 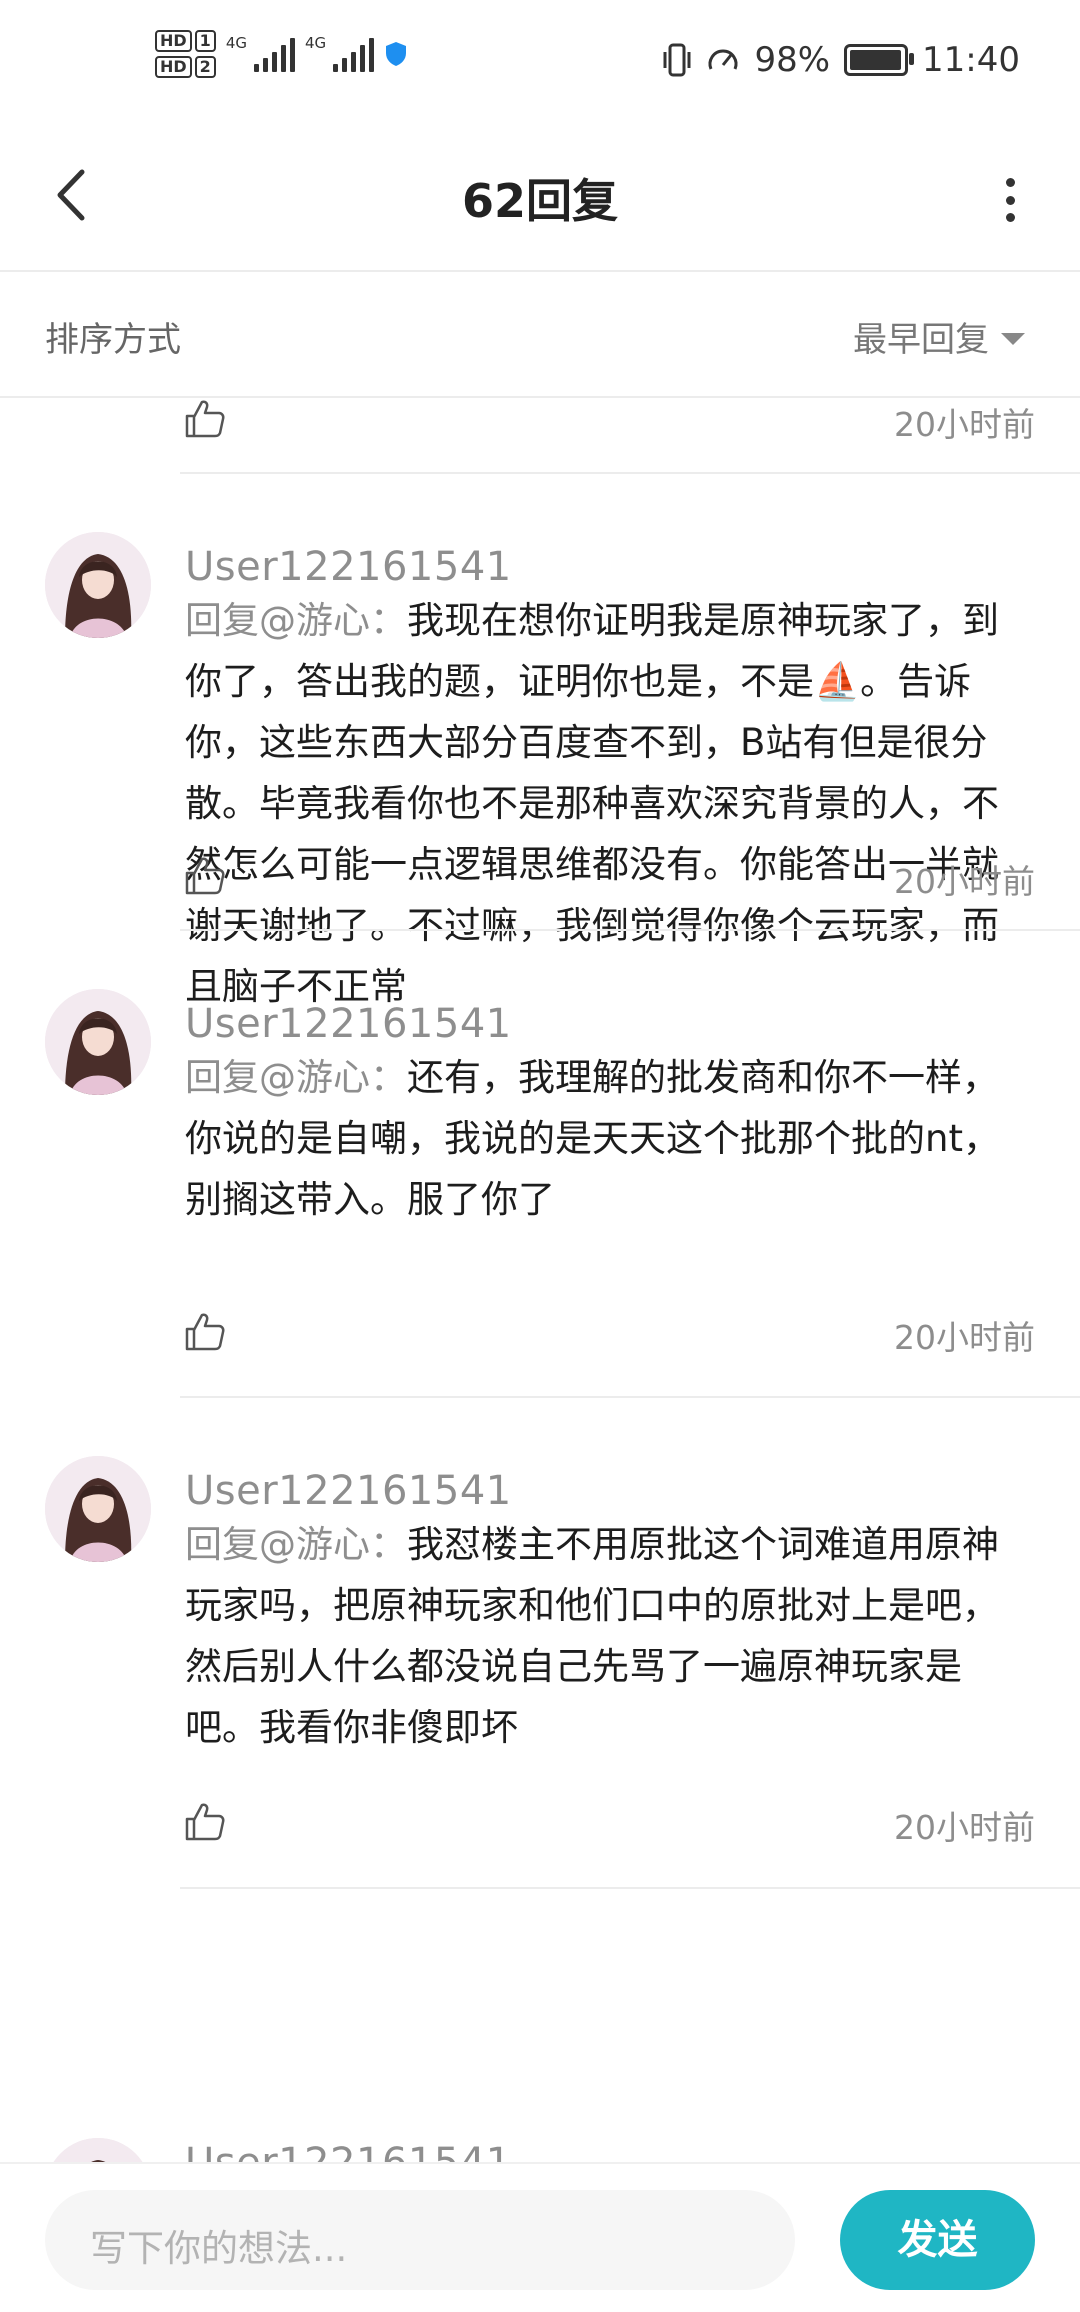 I want to click on chevron-down-icon, so click(x=1013, y=338).